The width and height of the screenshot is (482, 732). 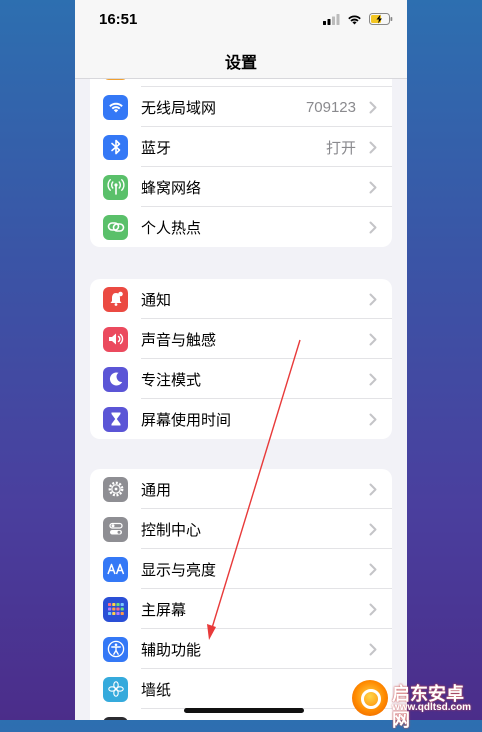 I want to click on settings-row-wallpaper: 墙纸, so click(x=241, y=689).